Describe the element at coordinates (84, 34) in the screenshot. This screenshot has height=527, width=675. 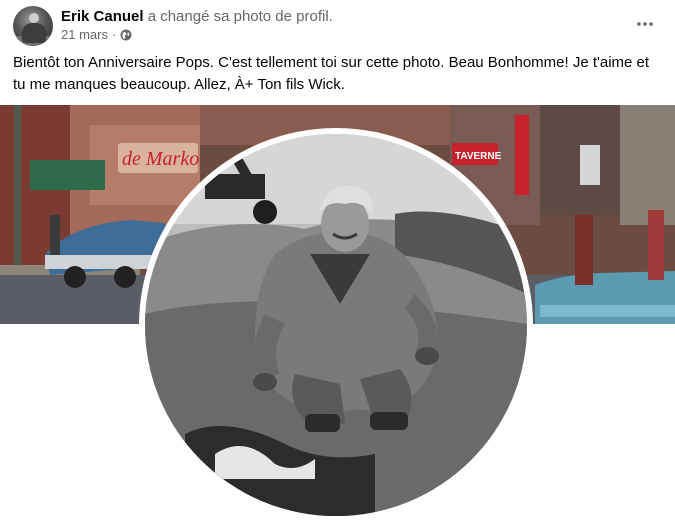
I see `post-date: 21 mars` at that location.